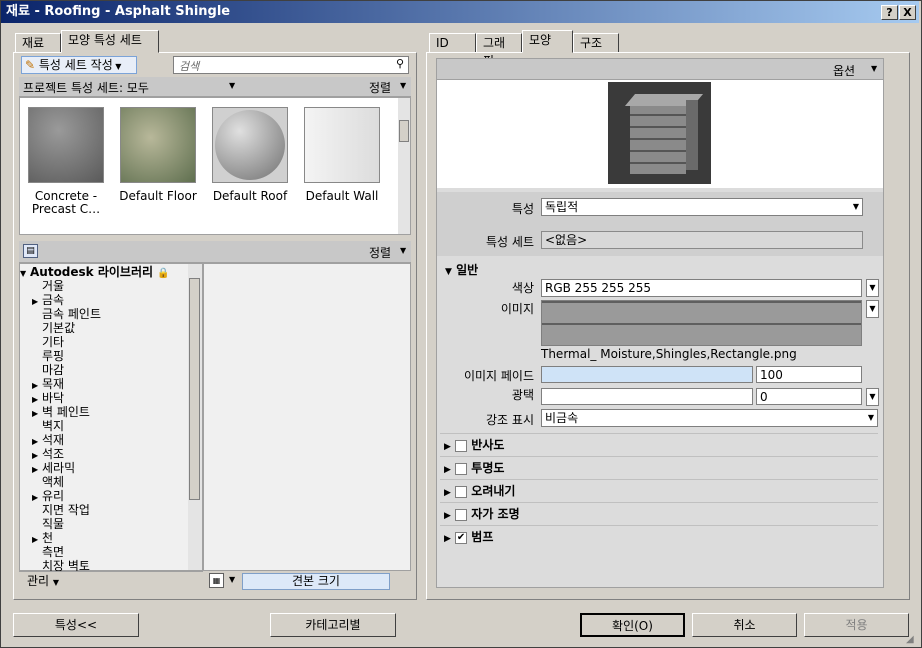 This screenshot has width=922, height=648. I want to click on create-set-label: 특성 세트 작성, so click(75, 65).